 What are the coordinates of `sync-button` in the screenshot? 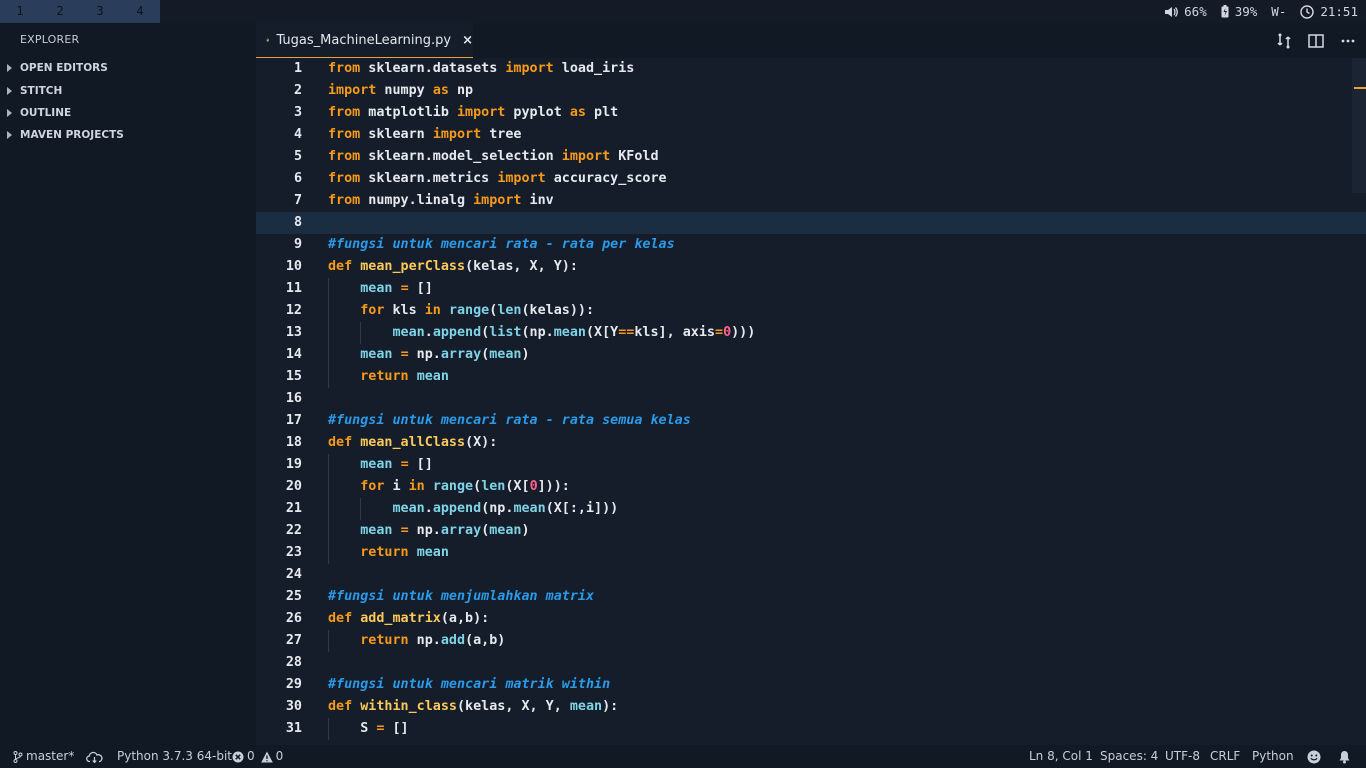 It's located at (96, 756).